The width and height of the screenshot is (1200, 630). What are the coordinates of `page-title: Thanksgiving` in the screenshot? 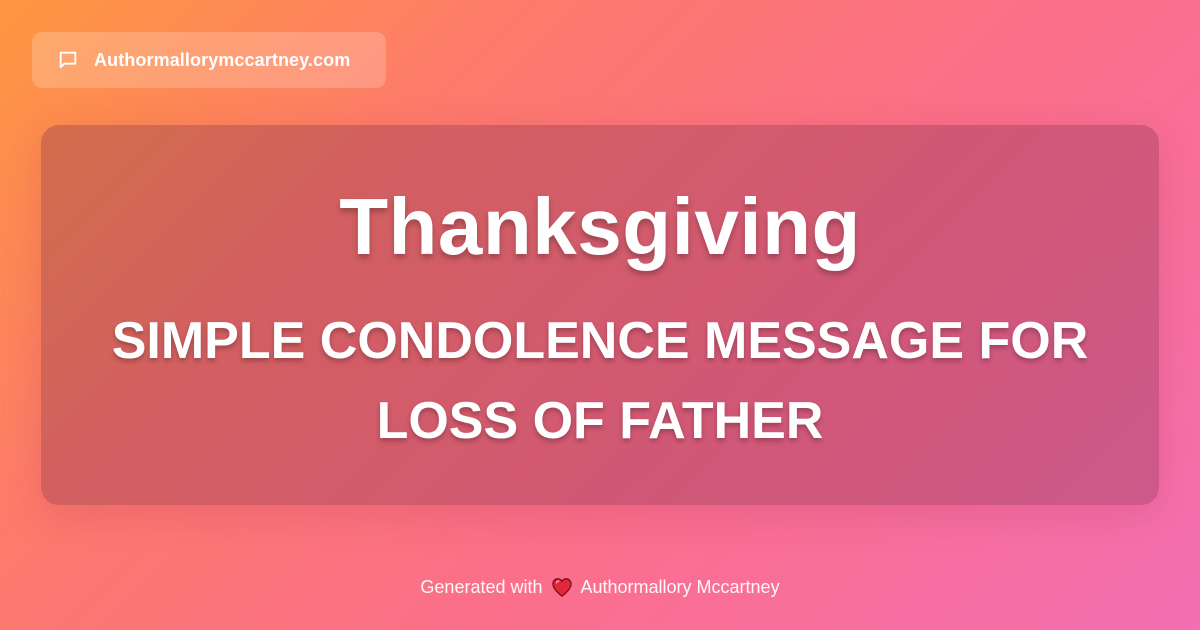 It's located at (600, 226).